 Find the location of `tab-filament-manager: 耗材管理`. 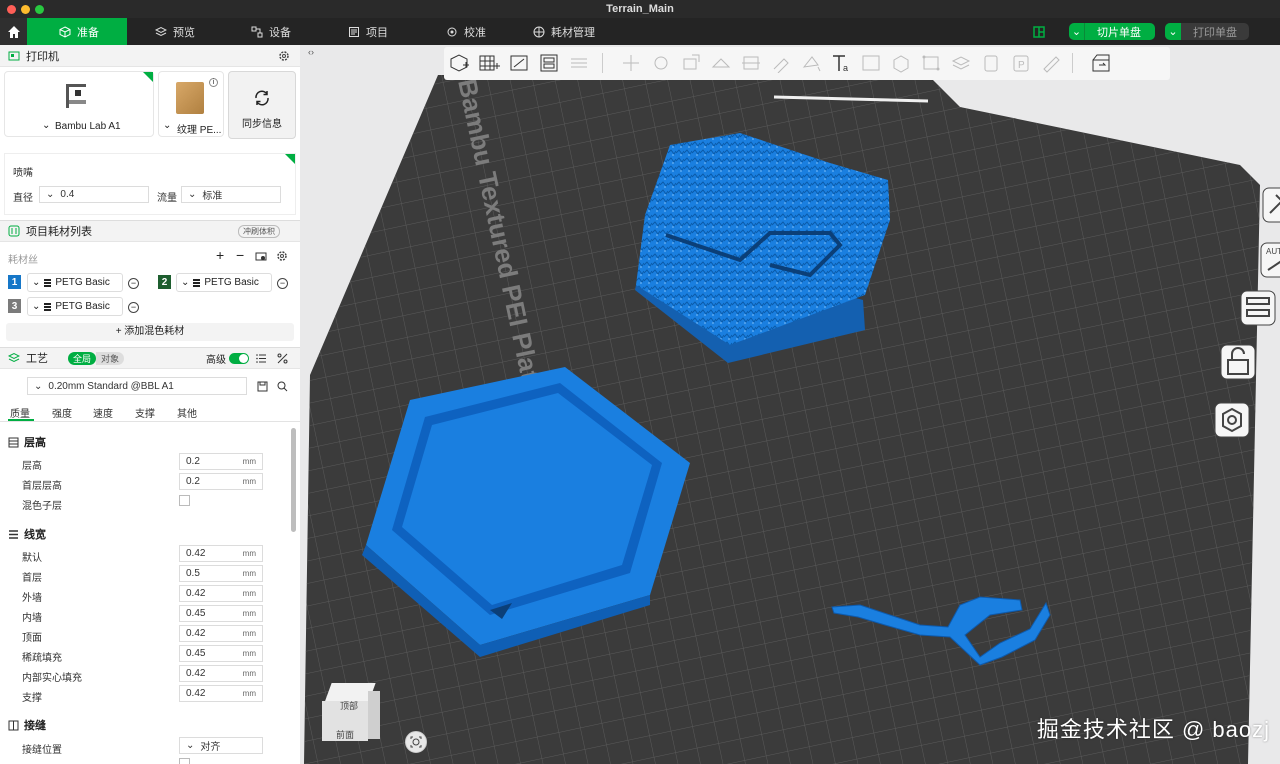

tab-filament-manager: 耗材管理 is located at coordinates (564, 31).